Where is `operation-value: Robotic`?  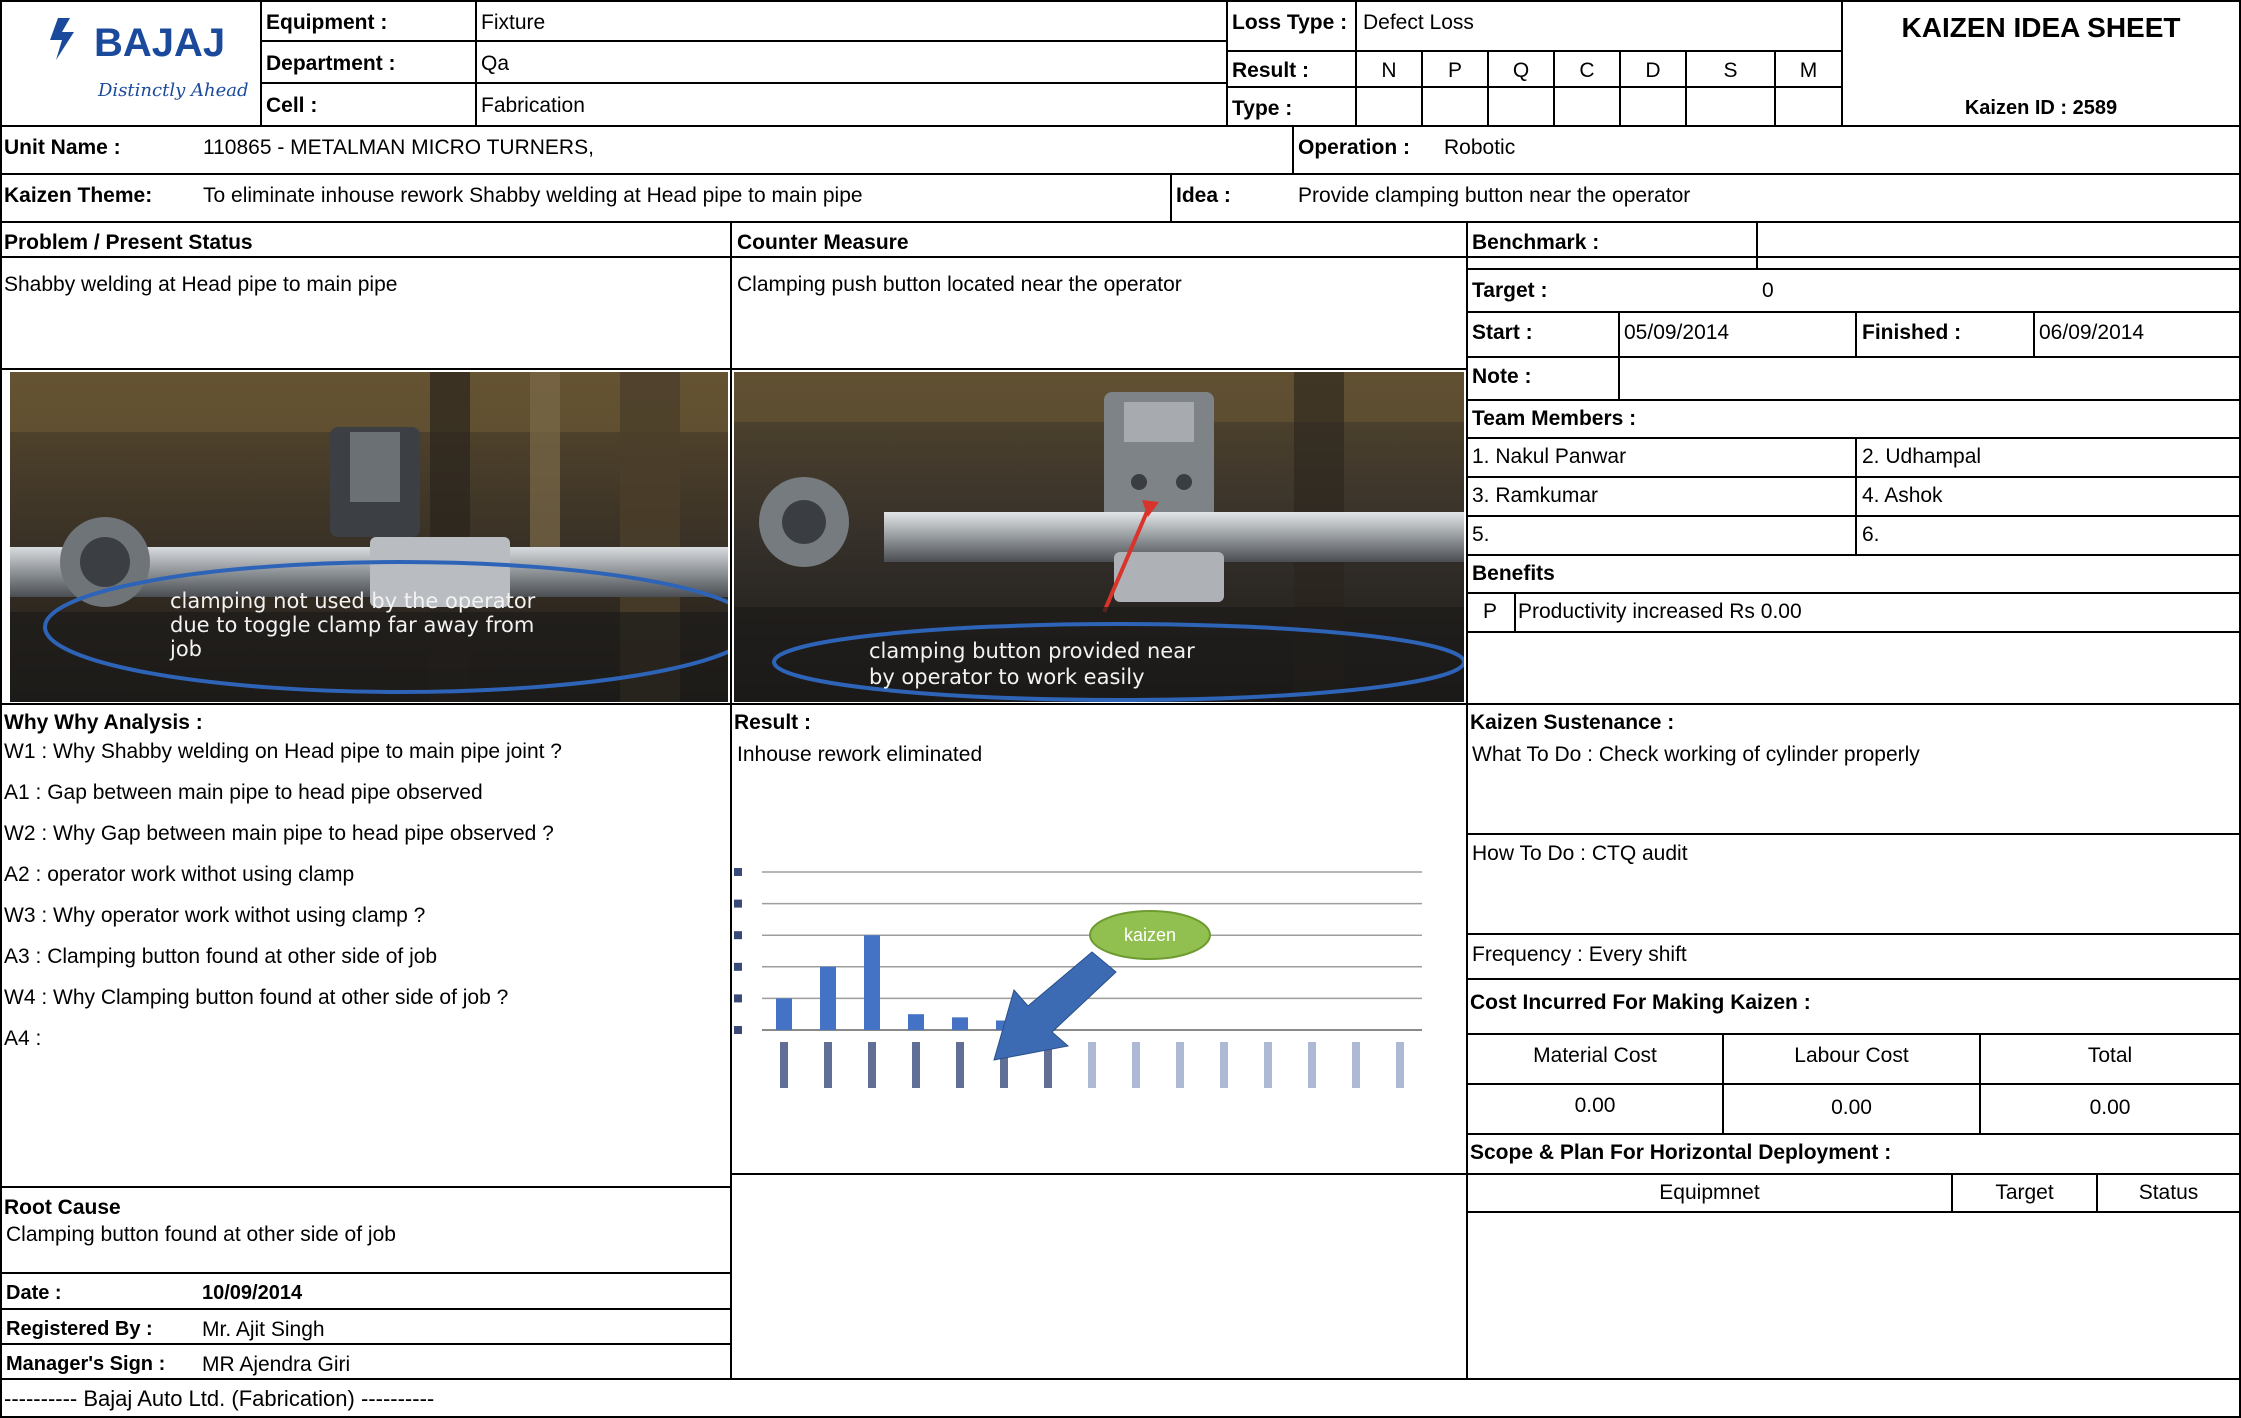
operation-value: Robotic is located at coordinates (1480, 147).